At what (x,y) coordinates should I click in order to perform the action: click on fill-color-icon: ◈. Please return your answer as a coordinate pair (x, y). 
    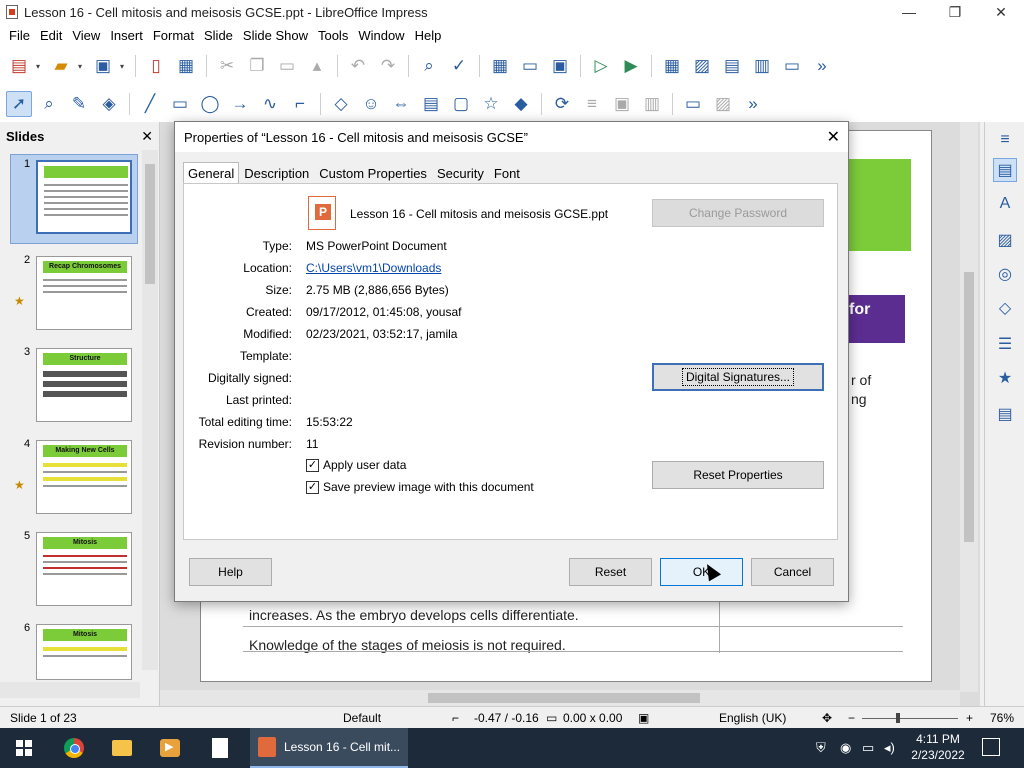
    Looking at the image, I should click on (109, 104).